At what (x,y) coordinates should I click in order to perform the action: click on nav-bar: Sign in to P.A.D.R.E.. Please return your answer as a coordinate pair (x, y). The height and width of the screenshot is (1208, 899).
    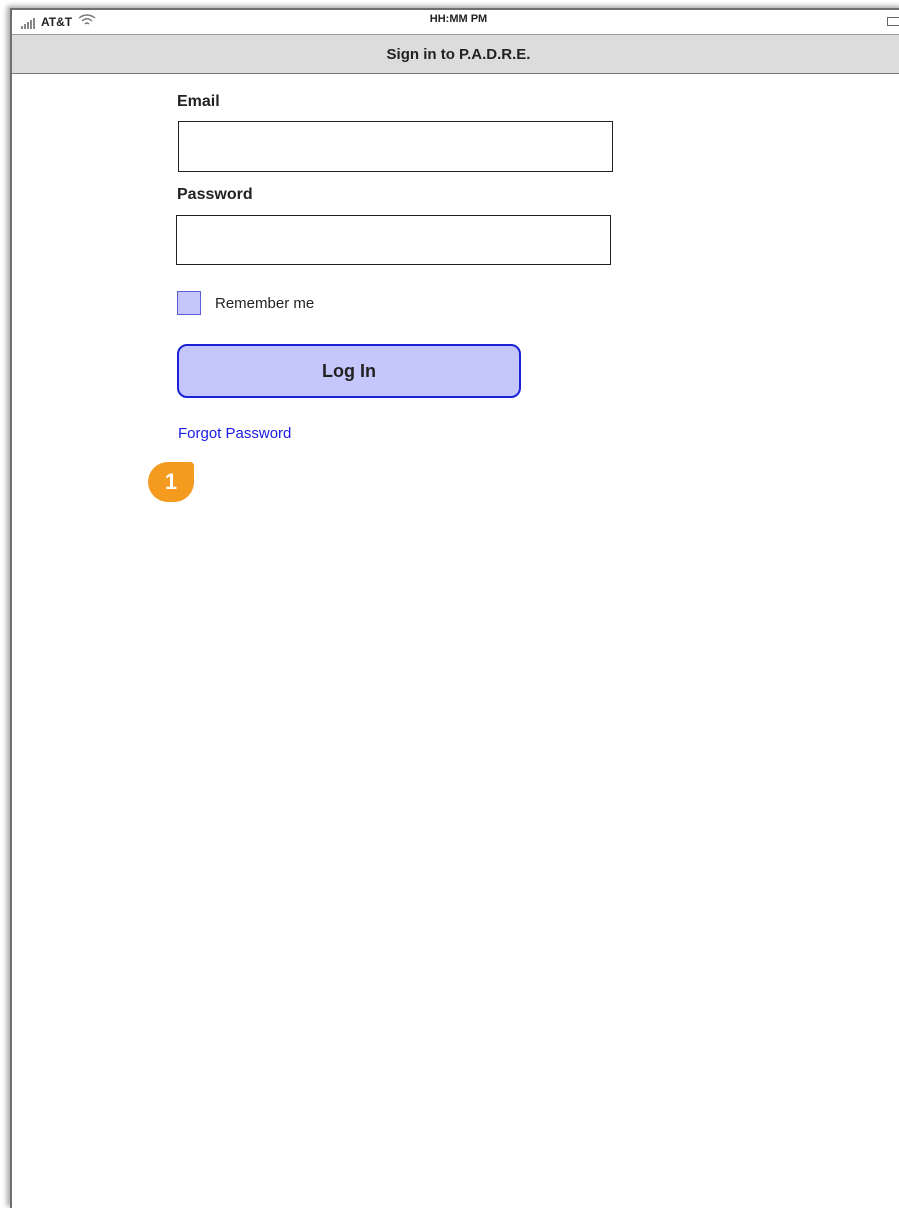
    Looking at the image, I should click on (455, 54).